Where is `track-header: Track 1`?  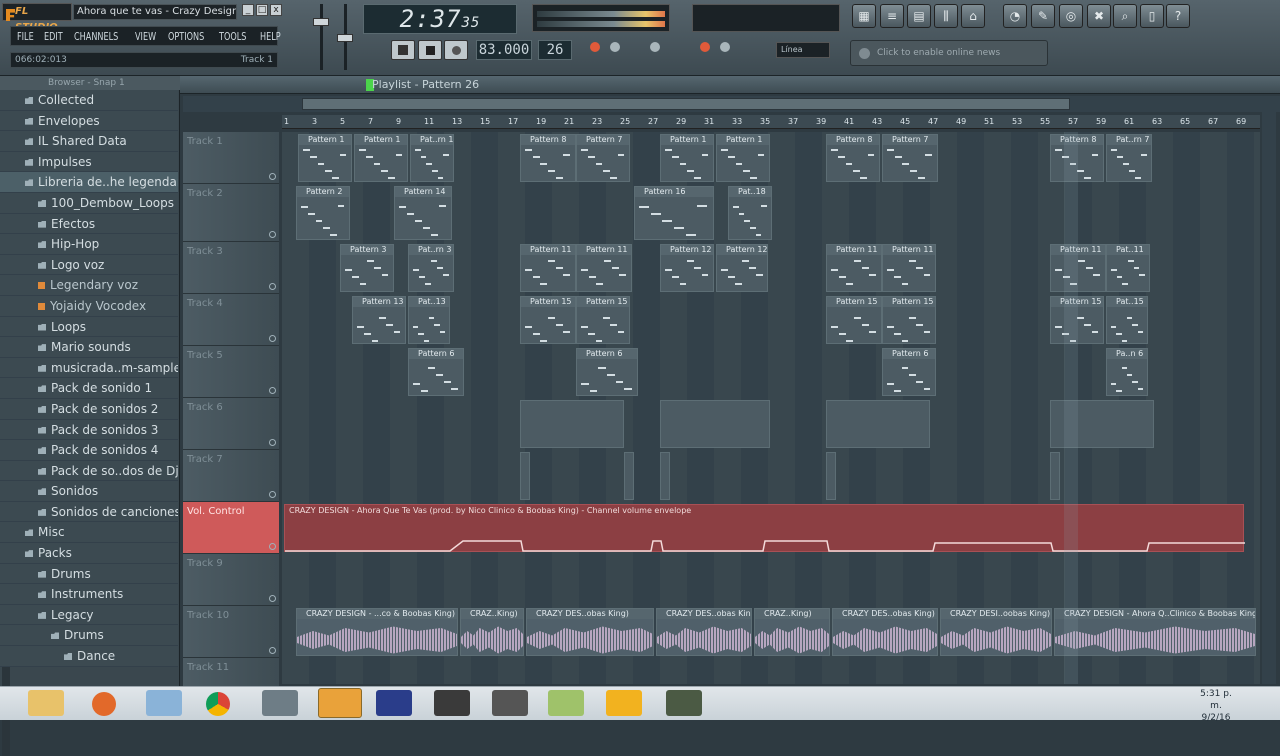
track-header: Track 1 is located at coordinates (231, 158).